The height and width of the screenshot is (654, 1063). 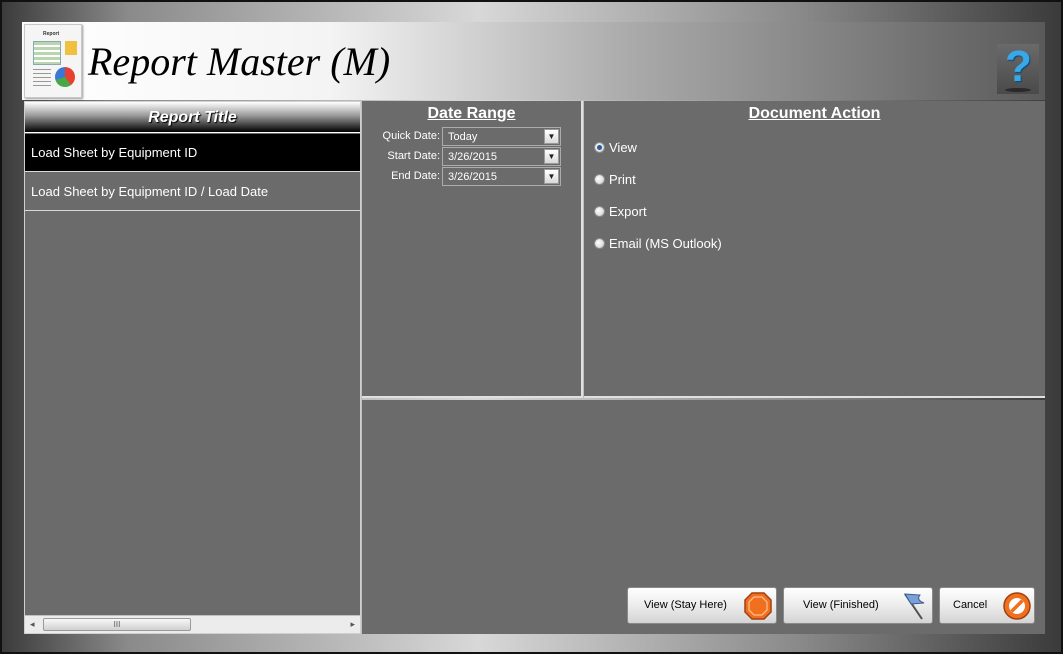 I want to click on cancel-circle-icon, so click(x=1017, y=606).